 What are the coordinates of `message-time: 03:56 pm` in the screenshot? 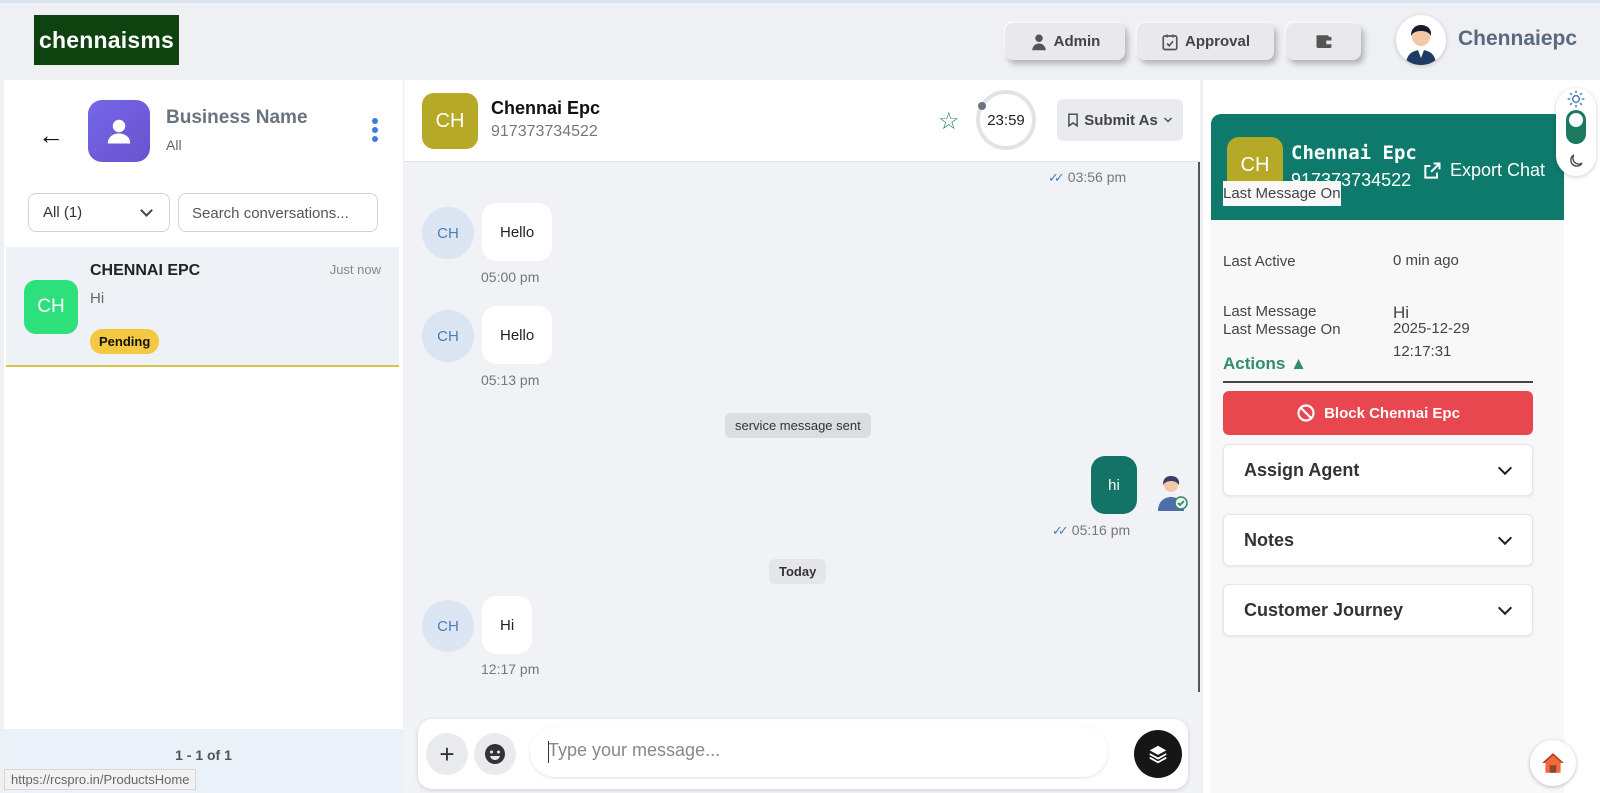 It's located at (1097, 177).